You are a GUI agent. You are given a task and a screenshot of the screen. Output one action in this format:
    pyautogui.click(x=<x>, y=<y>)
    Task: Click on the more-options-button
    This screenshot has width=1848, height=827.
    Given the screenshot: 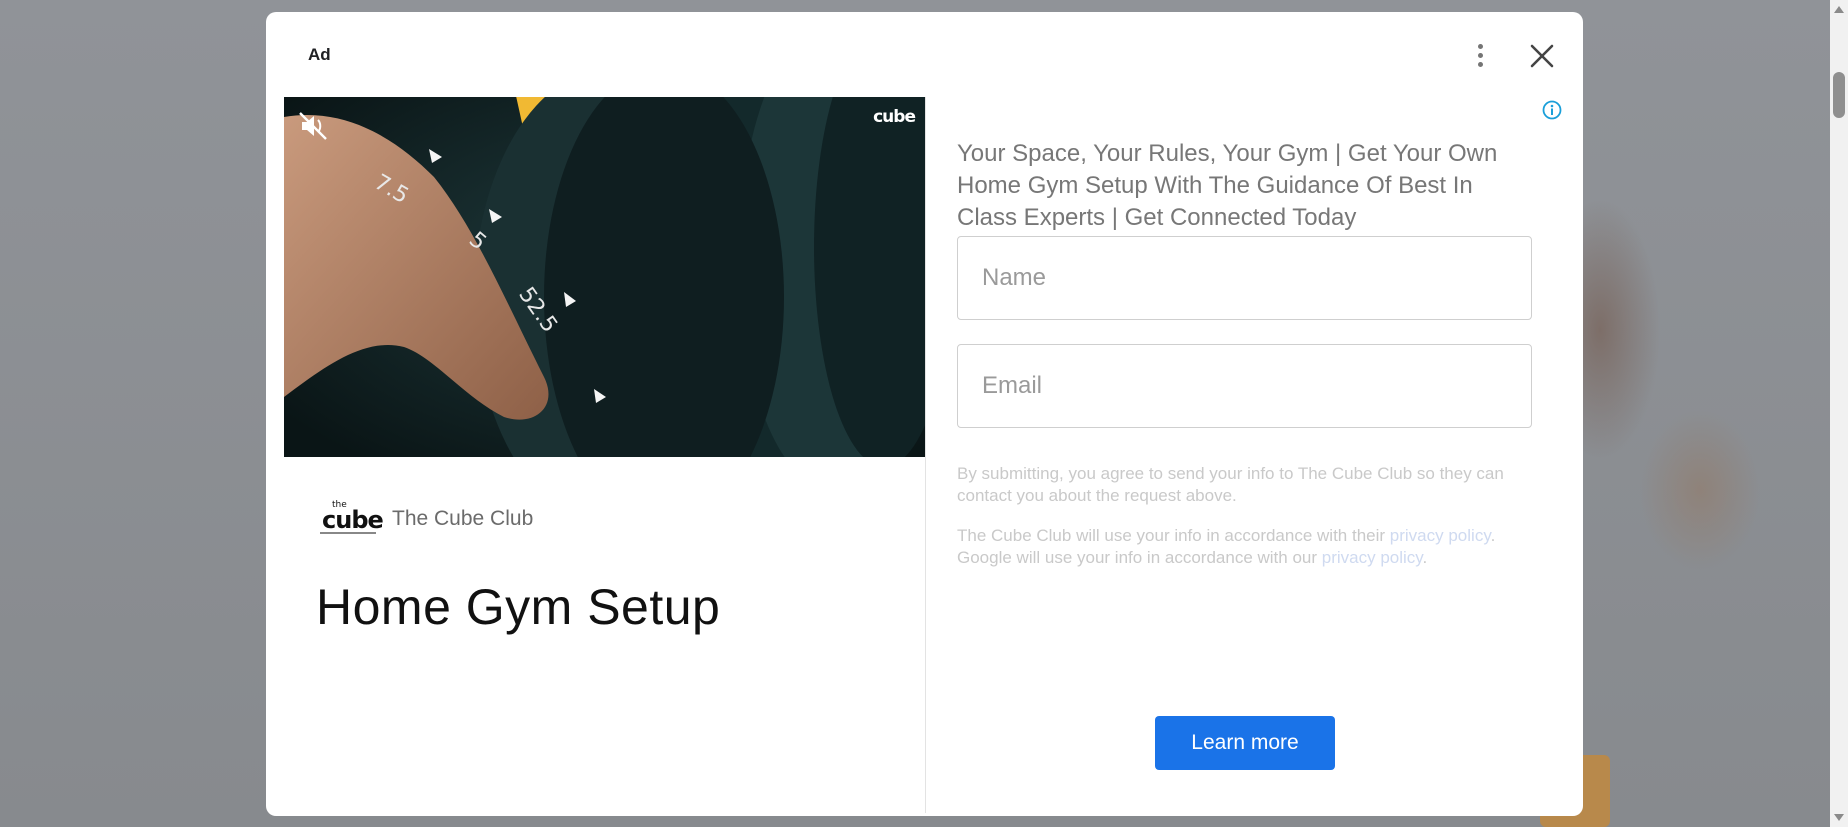 What is the action you would take?
    pyautogui.click(x=1480, y=55)
    